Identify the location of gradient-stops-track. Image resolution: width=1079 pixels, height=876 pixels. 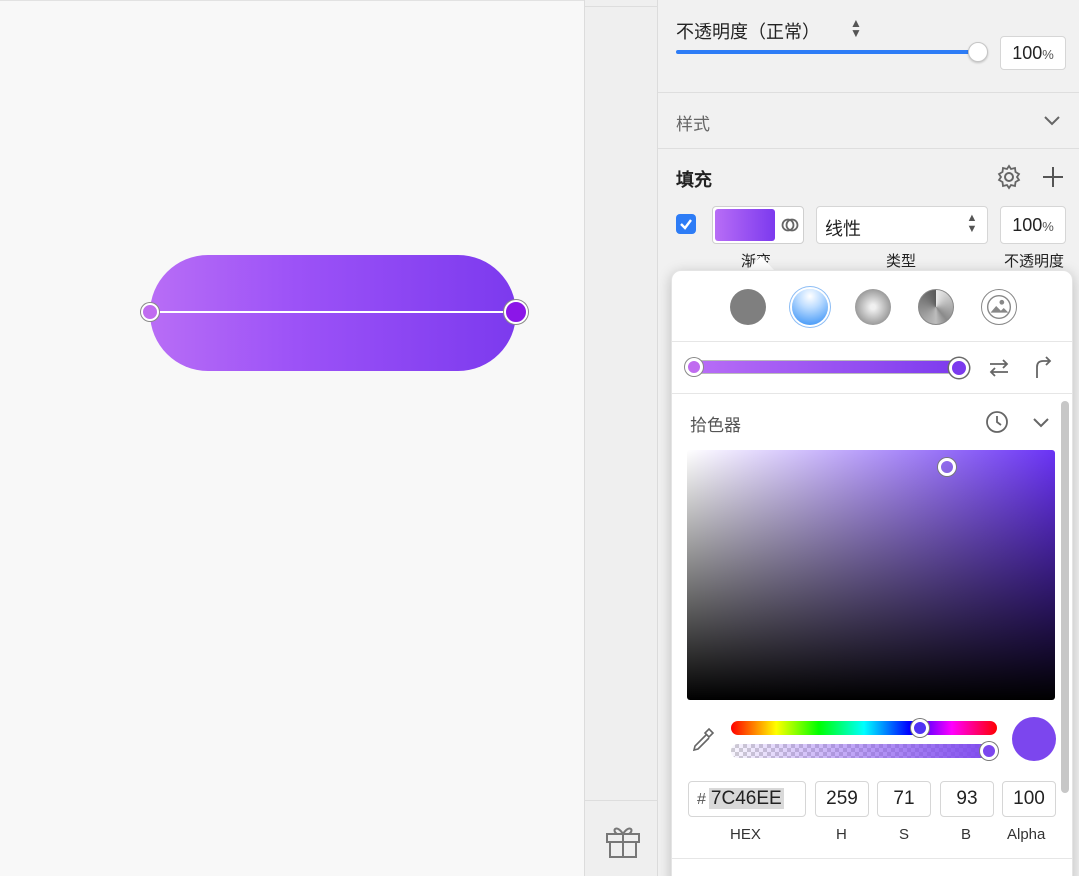
(828, 367).